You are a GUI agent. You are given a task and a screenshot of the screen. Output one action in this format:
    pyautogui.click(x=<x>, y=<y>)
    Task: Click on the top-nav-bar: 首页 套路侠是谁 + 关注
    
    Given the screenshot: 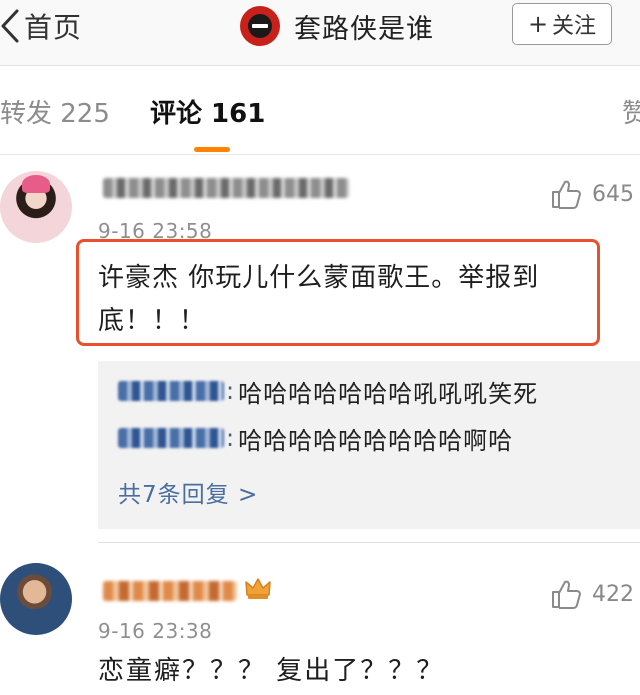 What is the action you would take?
    pyautogui.click(x=320, y=33)
    